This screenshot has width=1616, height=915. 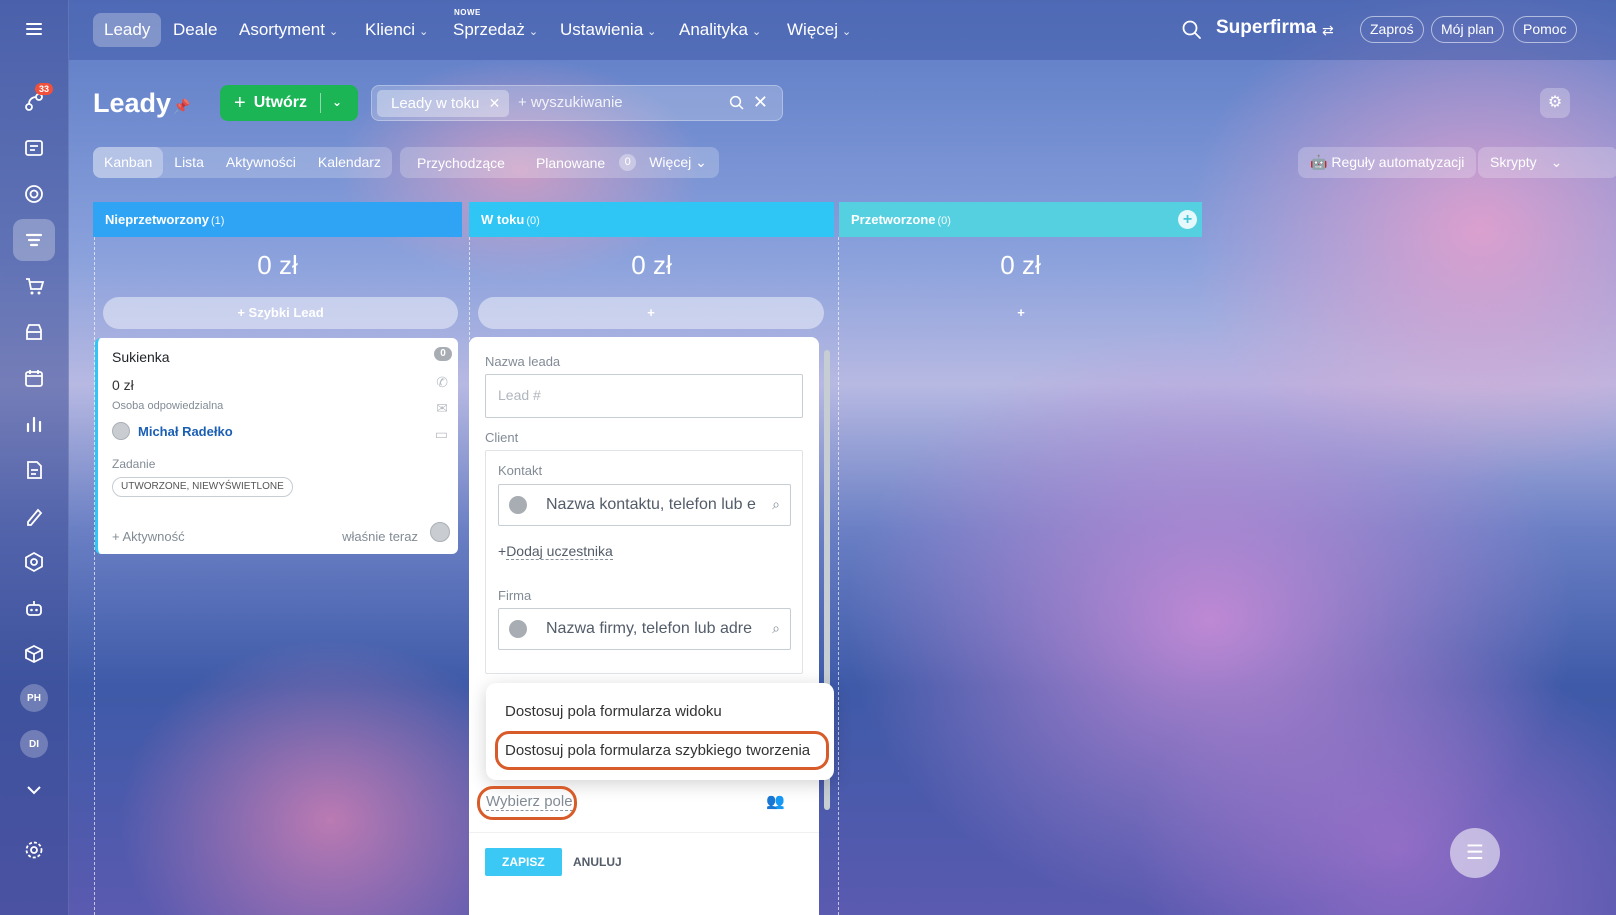 I want to click on chevron-down-icon, so click(x=34, y=790).